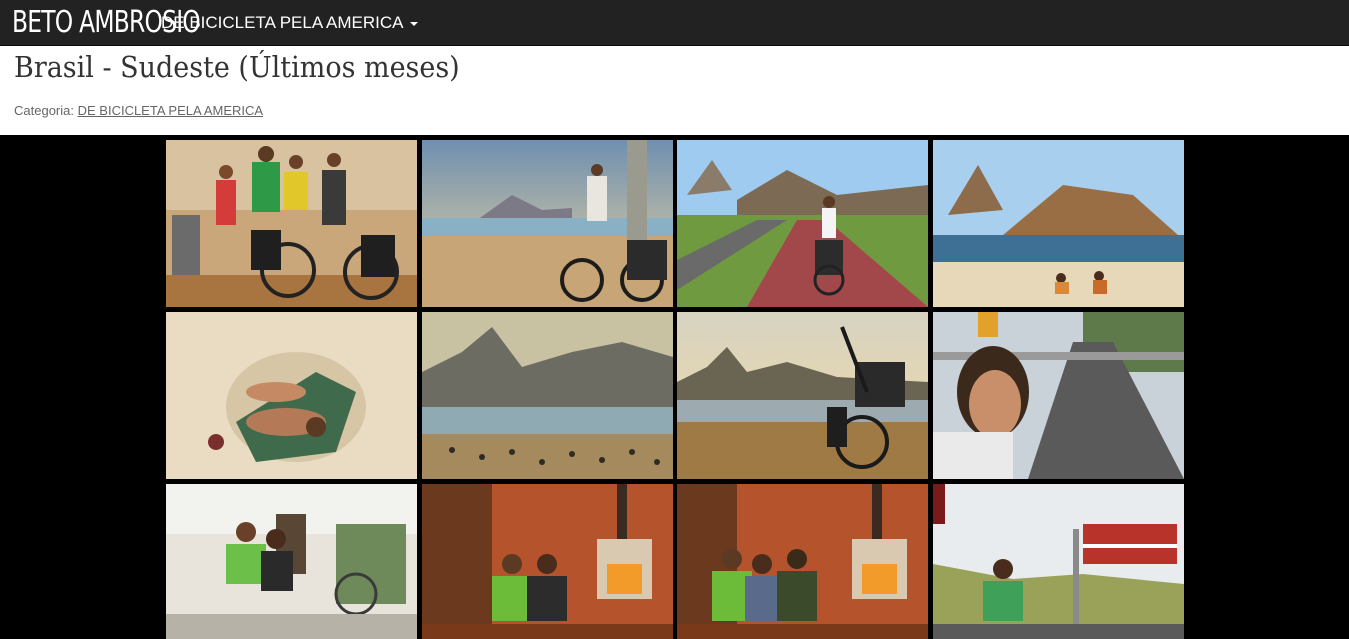 This screenshot has width=1349, height=639. I want to click on category-line: Categoria: DE BICICLETA PELA AMERICA, so click(138, 110).